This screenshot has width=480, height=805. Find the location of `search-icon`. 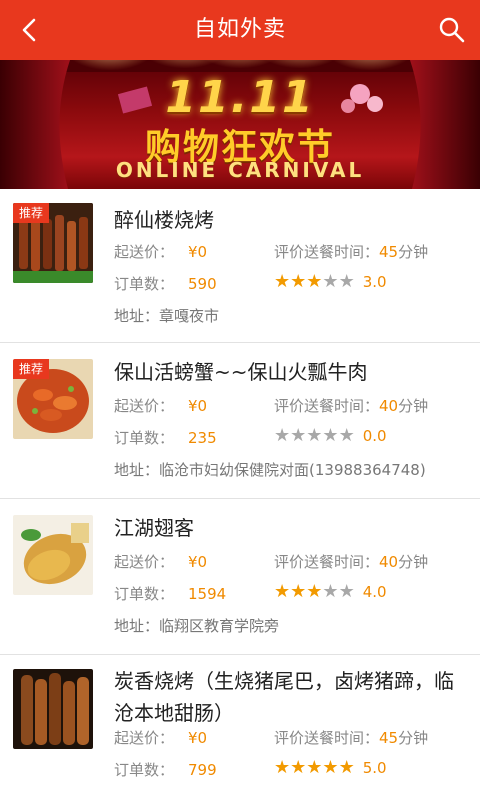

search-icon is located at coordinates (452, 30).